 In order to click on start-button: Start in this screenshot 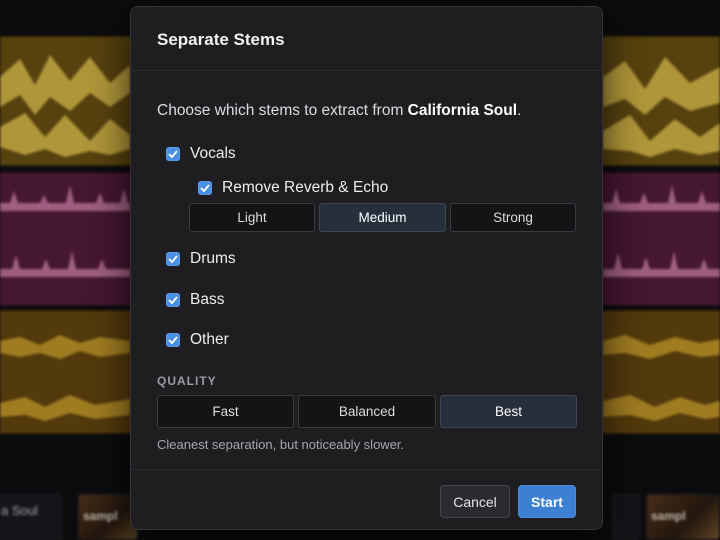, I will do `click(547, 501)`.